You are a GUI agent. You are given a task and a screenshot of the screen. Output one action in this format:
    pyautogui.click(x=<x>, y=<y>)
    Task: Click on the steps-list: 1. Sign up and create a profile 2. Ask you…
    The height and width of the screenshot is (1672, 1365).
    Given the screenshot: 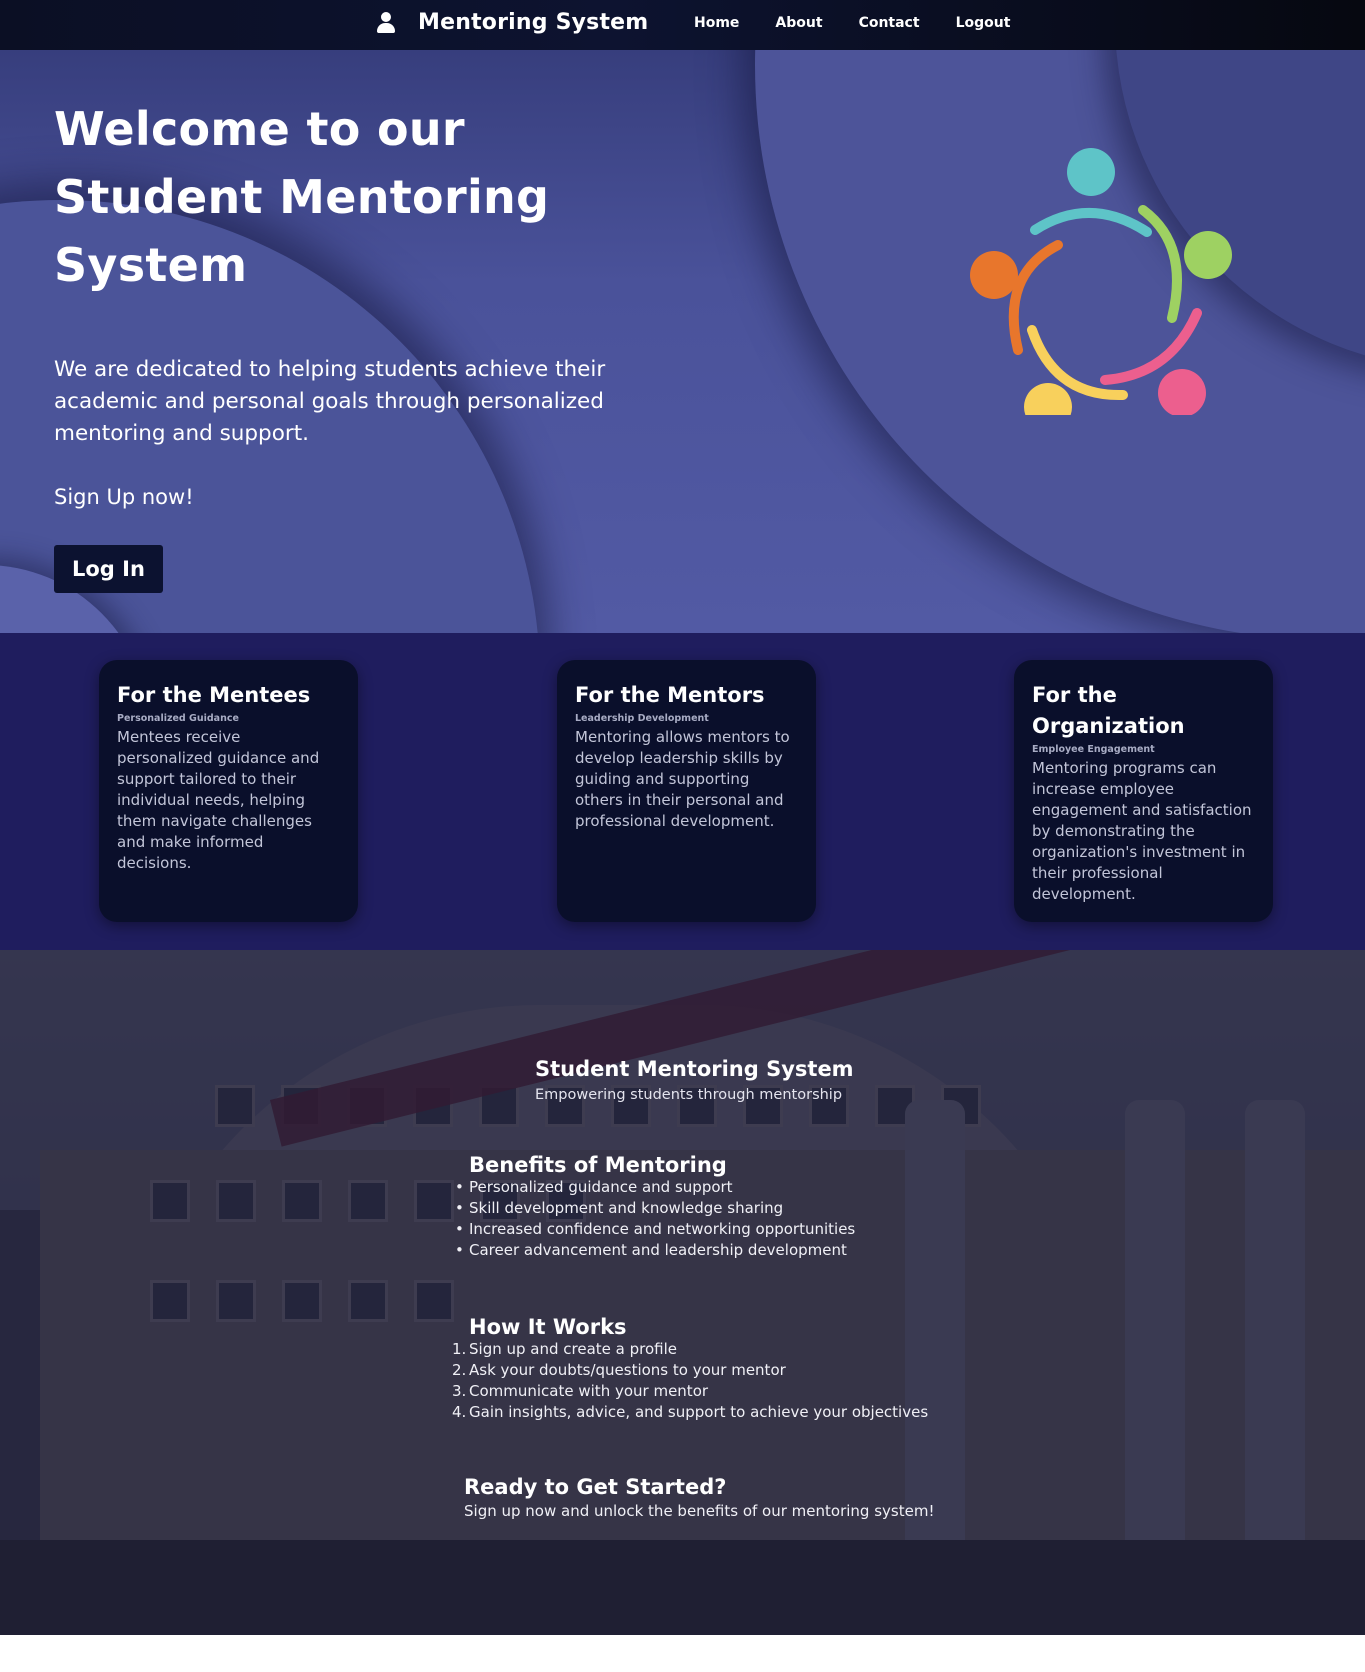 What is the action you would take?
    pyautogui.click(x=690, y=1381)
    